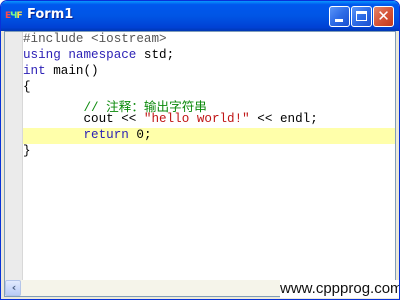 This screenshot has height=300, width=400. What do you see at coordinates (209, 136) in the screenshot?
I see `code-line-current: return 0;` at bounding box center [209, 136].